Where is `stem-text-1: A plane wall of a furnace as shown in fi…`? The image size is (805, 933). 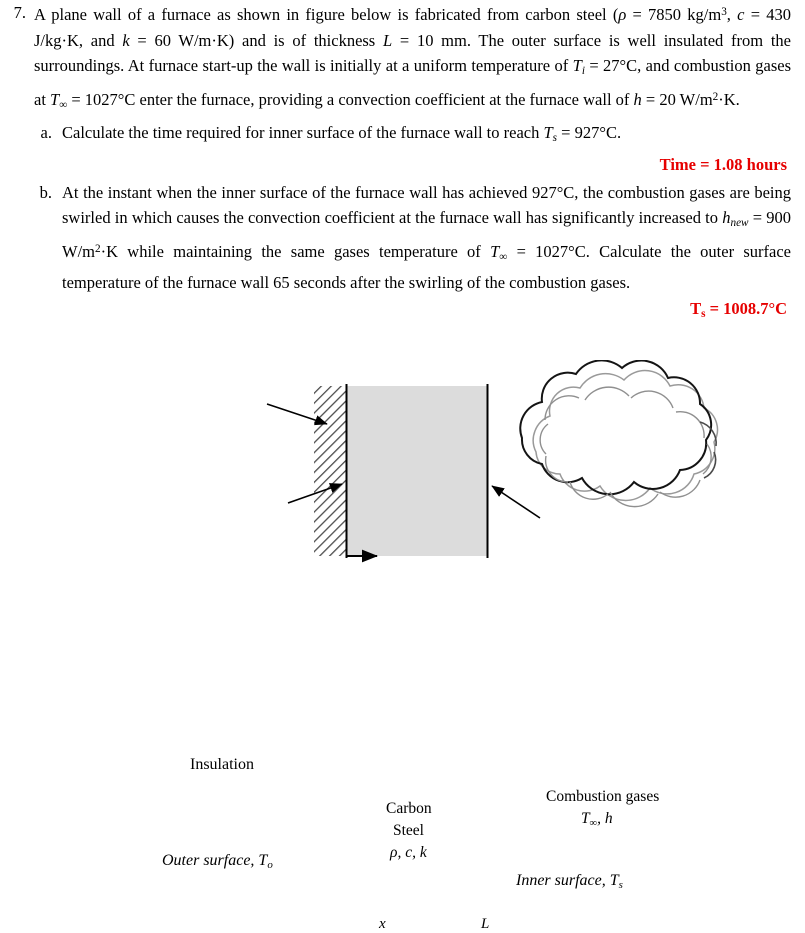 stem-text-1: A plane wall of a furnace as shown in fi… is located at coordinates (326, 15).